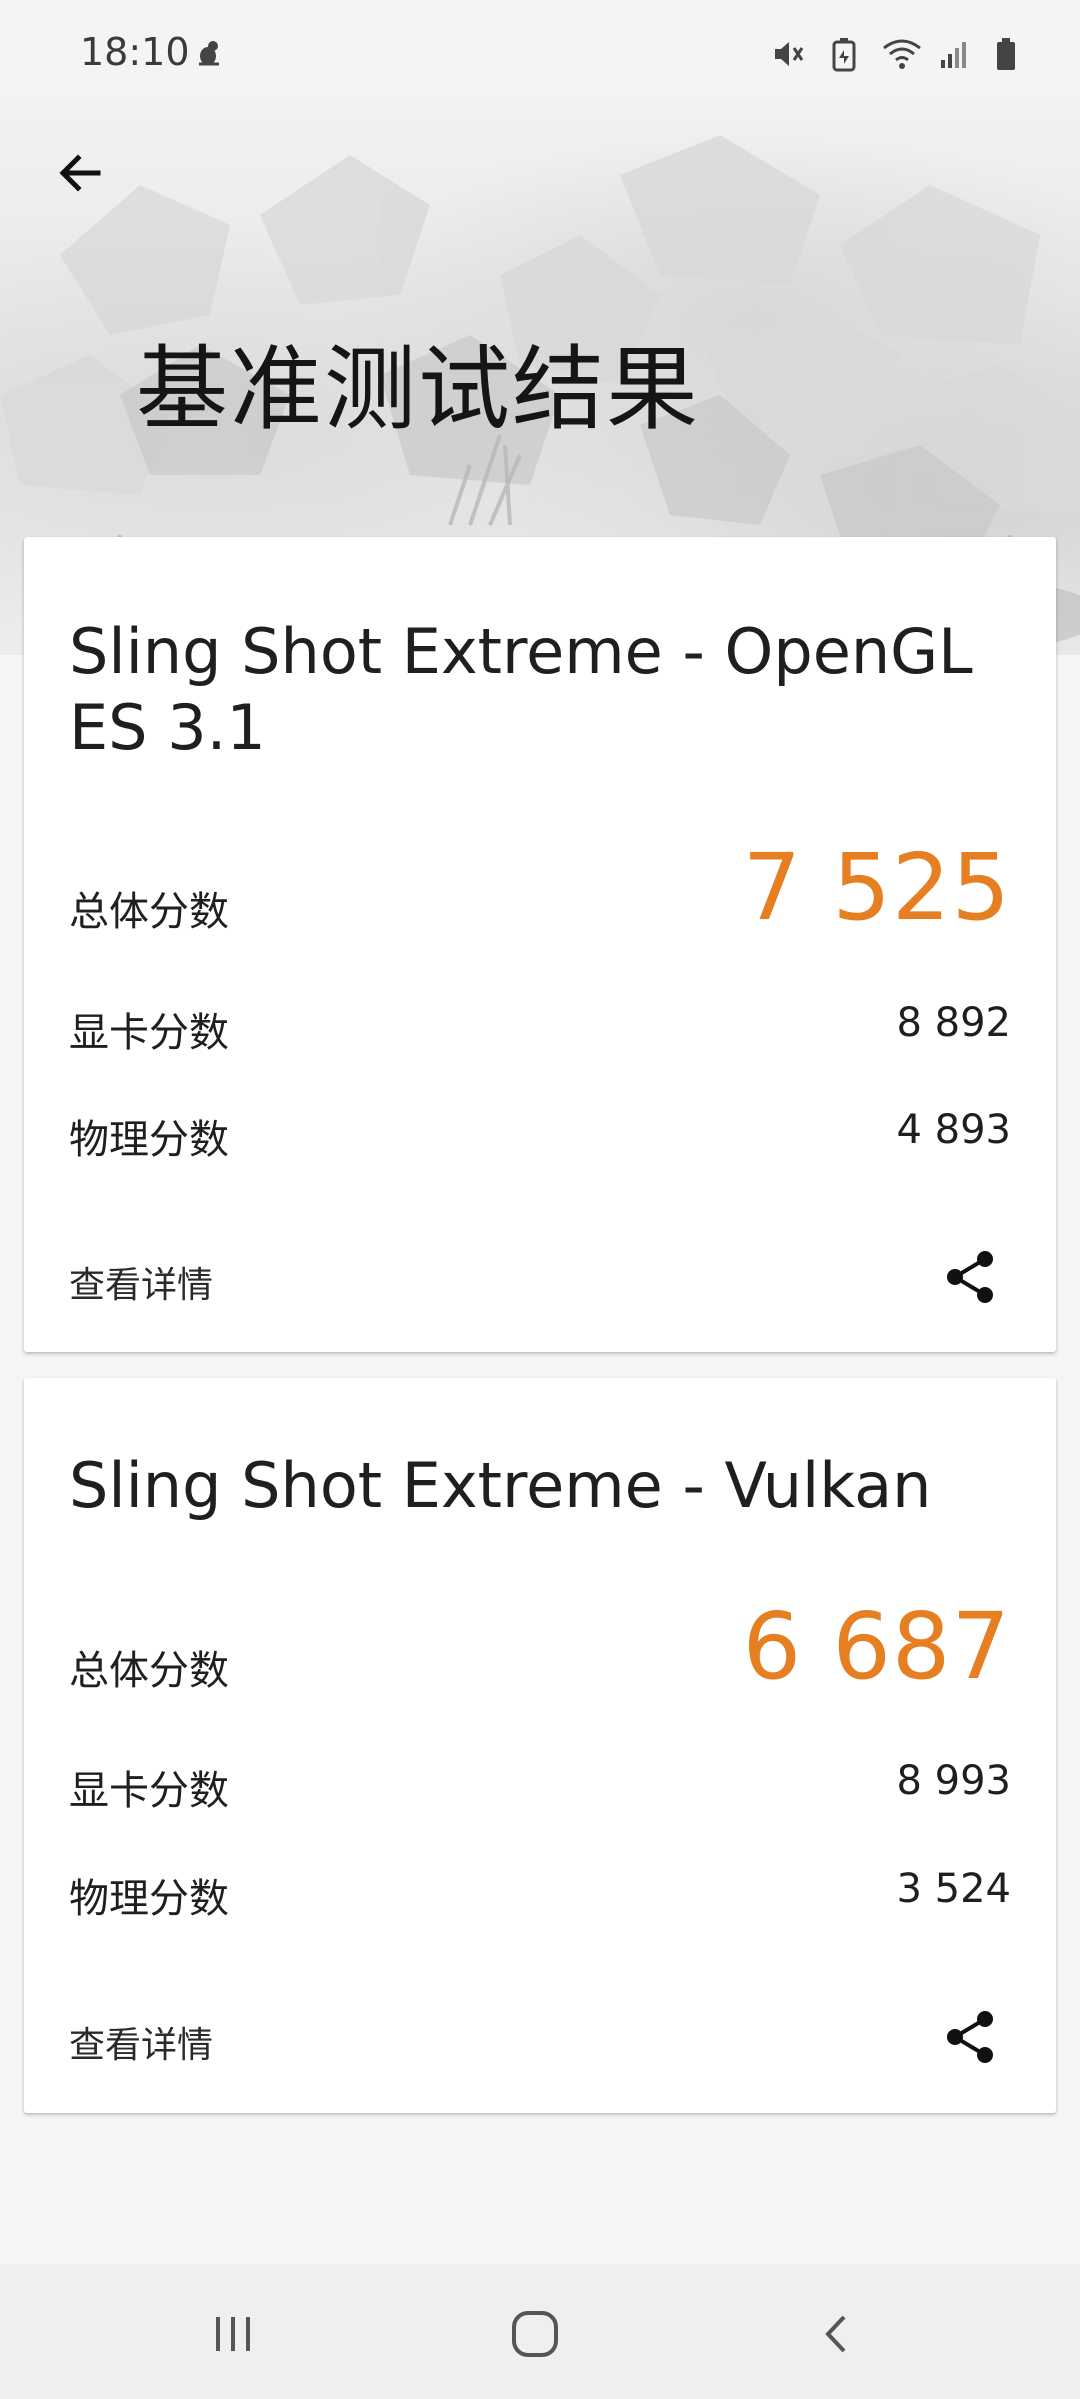  I want to click on system-nav-bar, so click(540, 2331).